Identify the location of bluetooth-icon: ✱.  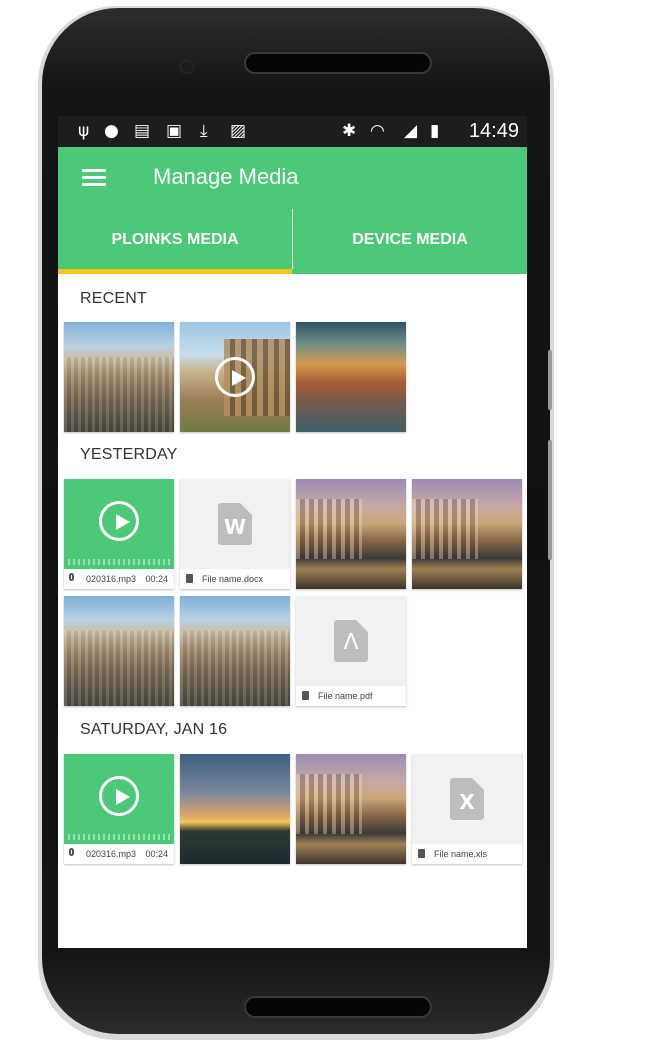
(349, 131).